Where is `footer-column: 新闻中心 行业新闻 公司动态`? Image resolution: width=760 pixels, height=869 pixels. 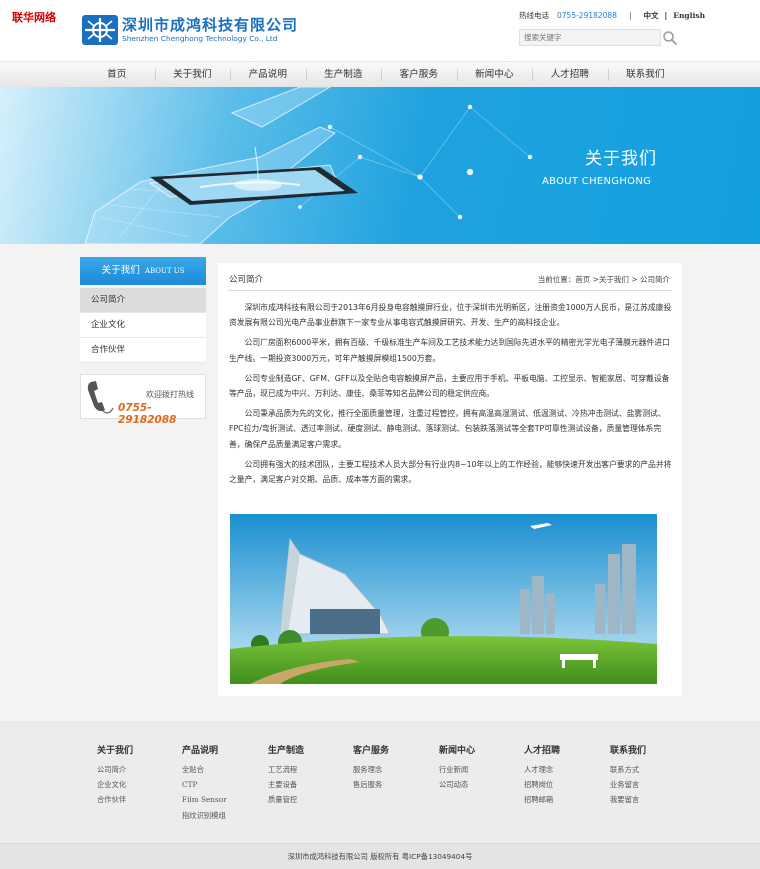 footer-column: 新闻中心 行业新闻 公司动态 is located at coordinates (457, 767).